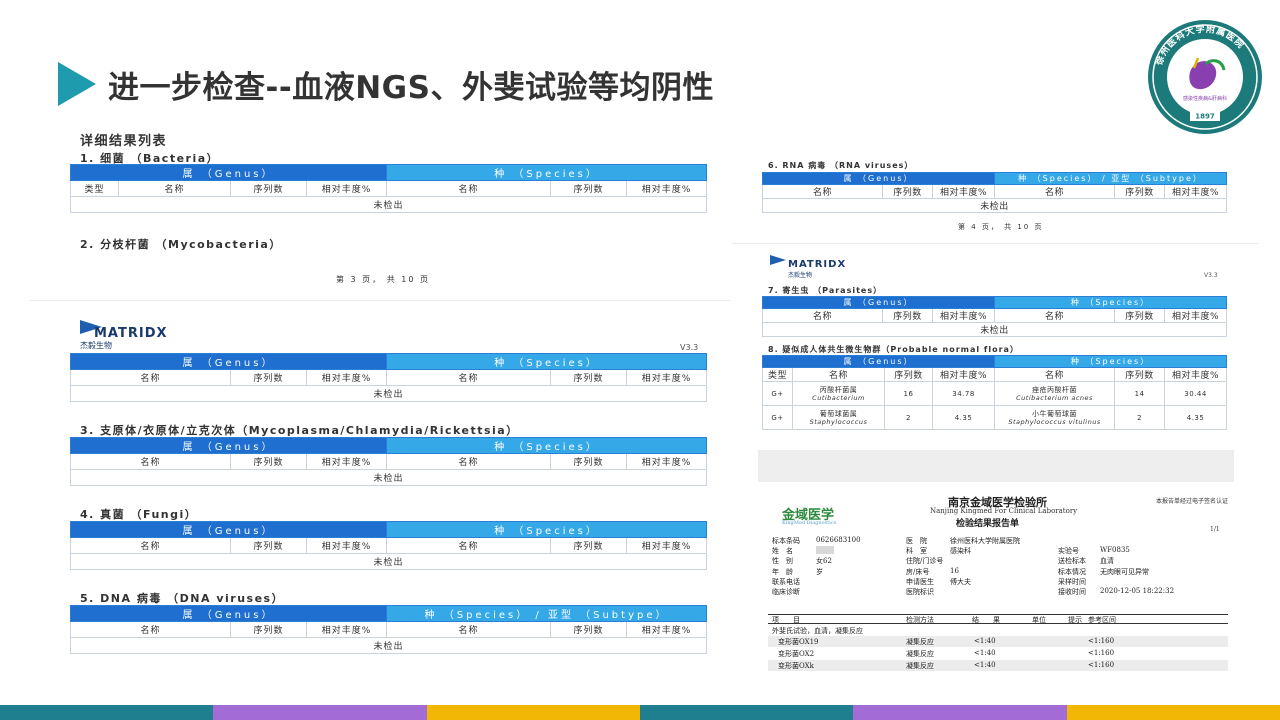 The width and height of the screenshot is (1280, 720). I want to click on section-fungi-title: 4. 真菌 （Fungi）, so click(139, 514).